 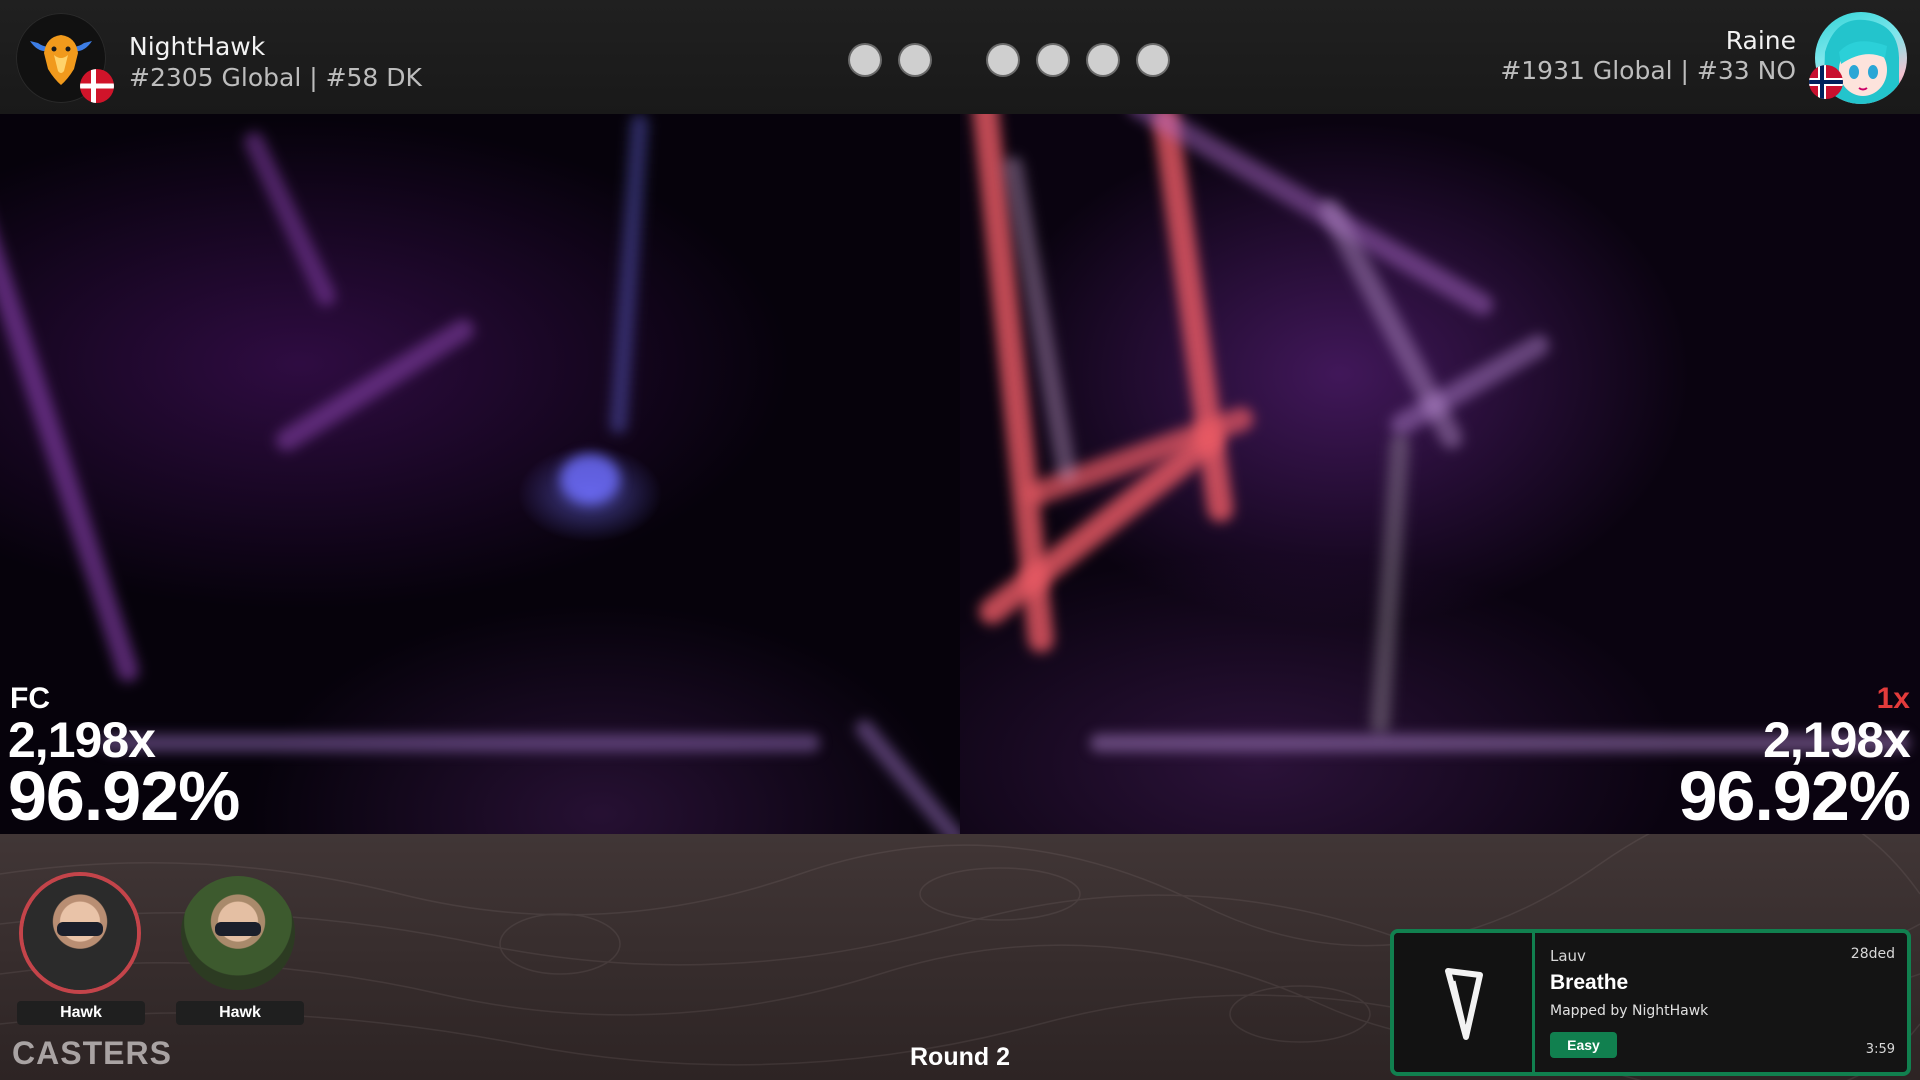 I want to click on left-accuracy: 96.92%, so click(x=124, y=795).